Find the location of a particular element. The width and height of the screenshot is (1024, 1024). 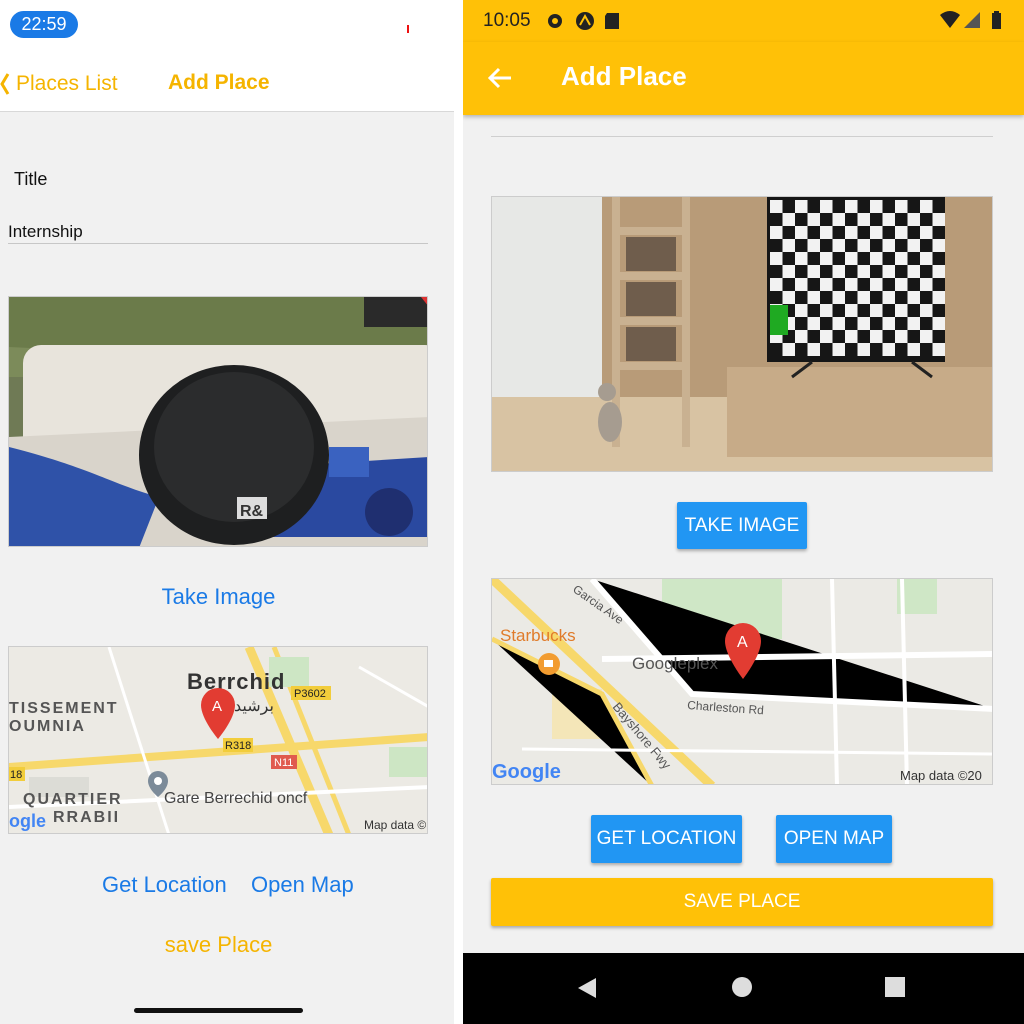

status-bar: 10:05 is located at coordinates (743, 21).